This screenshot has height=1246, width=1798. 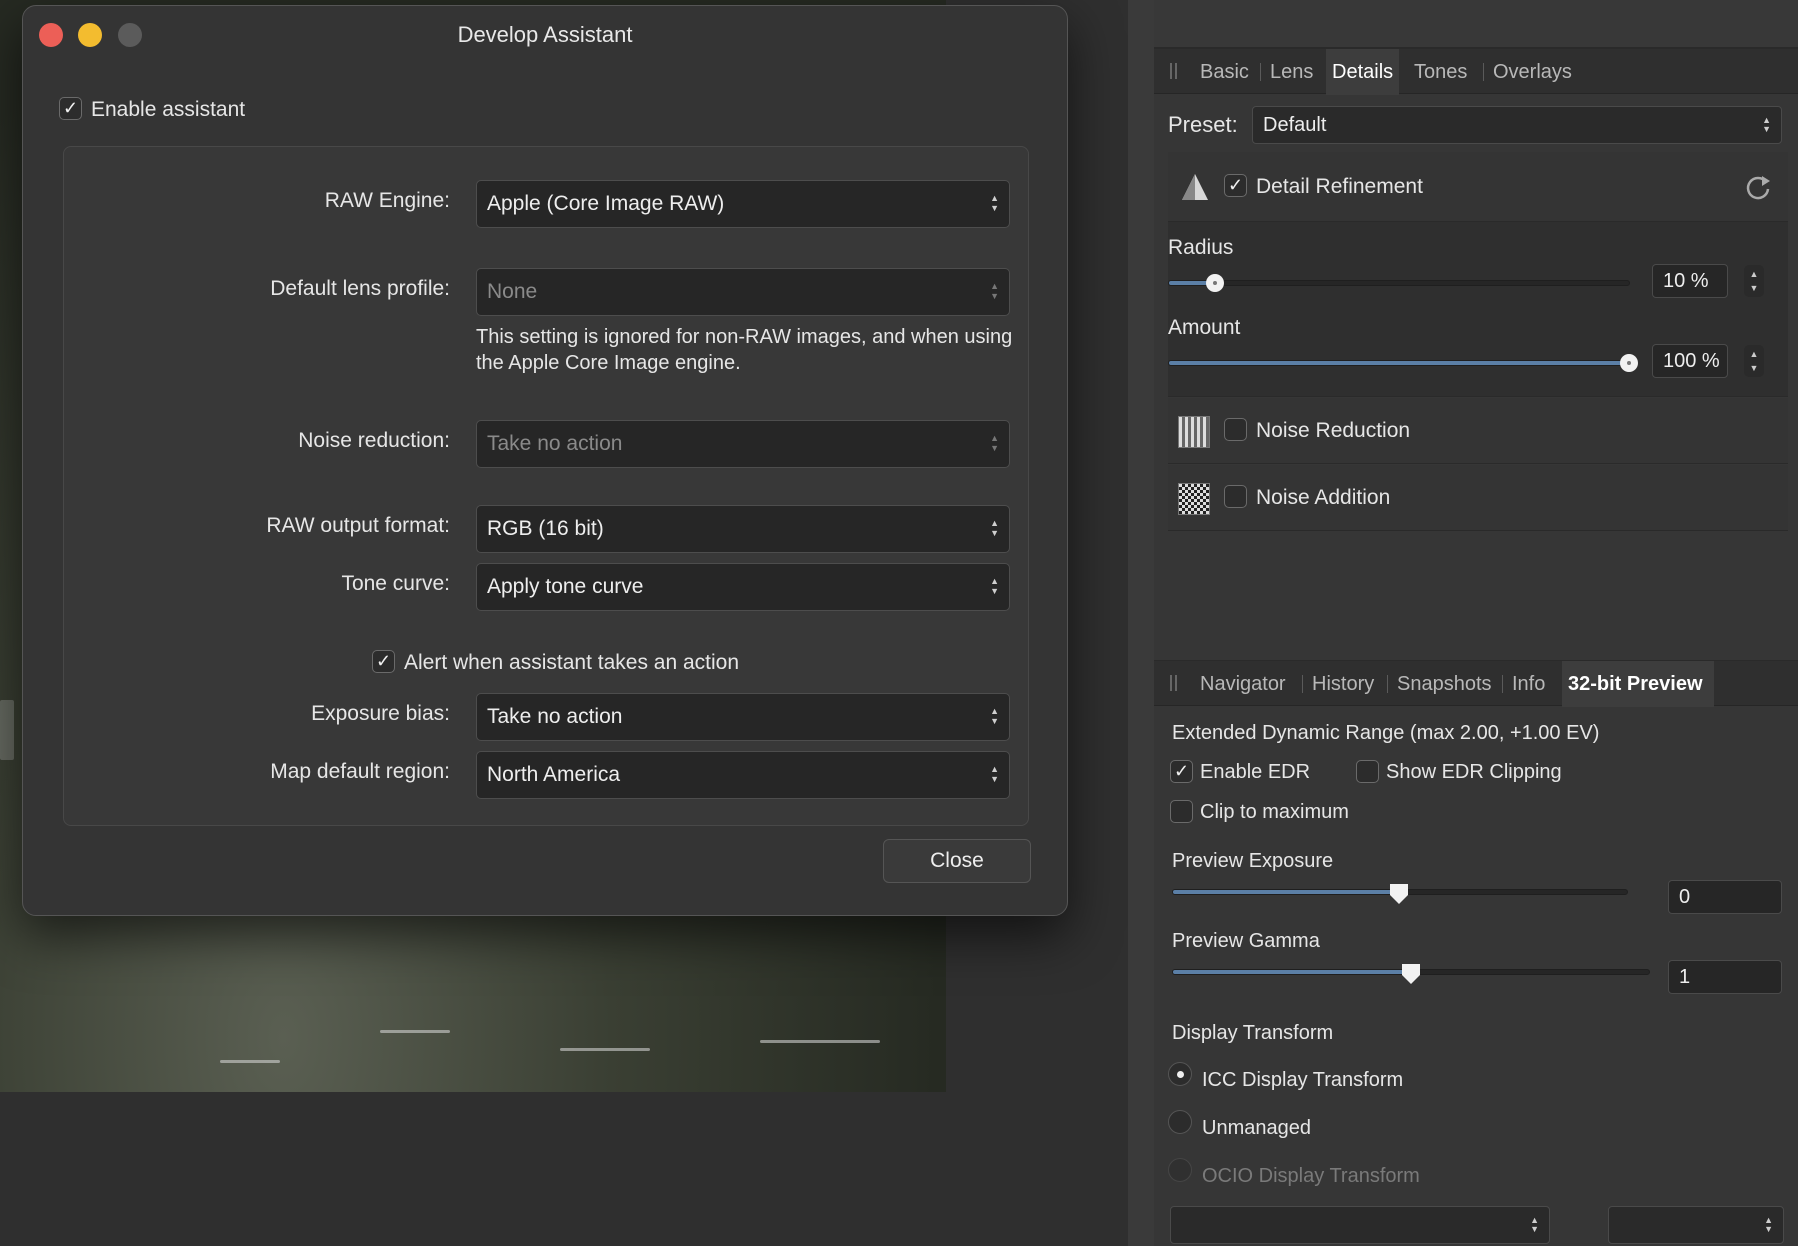 I want to click on unmanaged-label: Unmanaged, so click(x=1256, y=1128).